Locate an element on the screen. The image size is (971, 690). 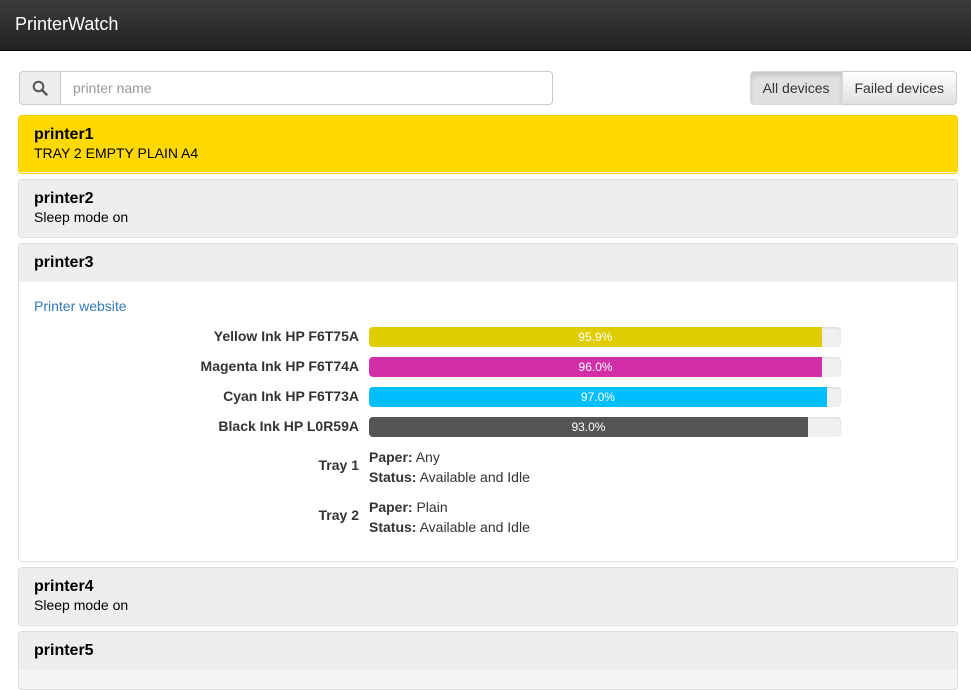
printer-panel-printer1: printer1 TRAY 2 EMPTY PLAIN A4 is located at coordinates (488, 144).